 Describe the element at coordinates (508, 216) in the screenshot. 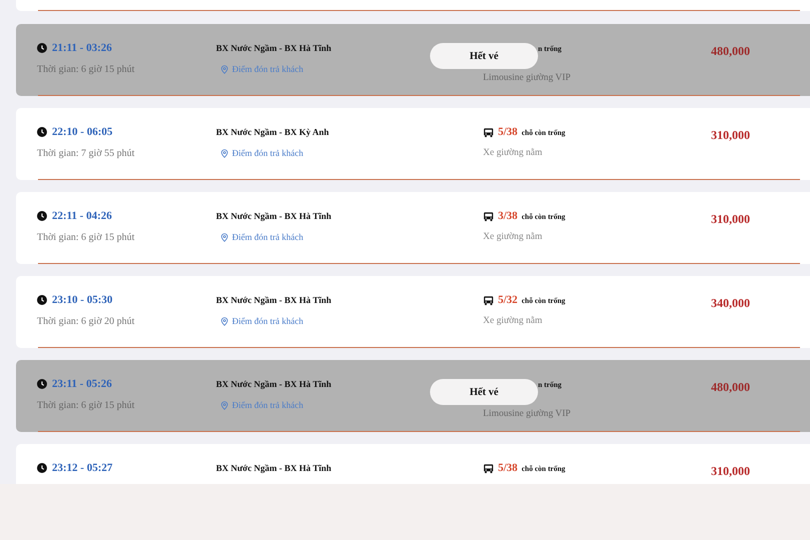

I see `seat-count: 3/38` at that location.